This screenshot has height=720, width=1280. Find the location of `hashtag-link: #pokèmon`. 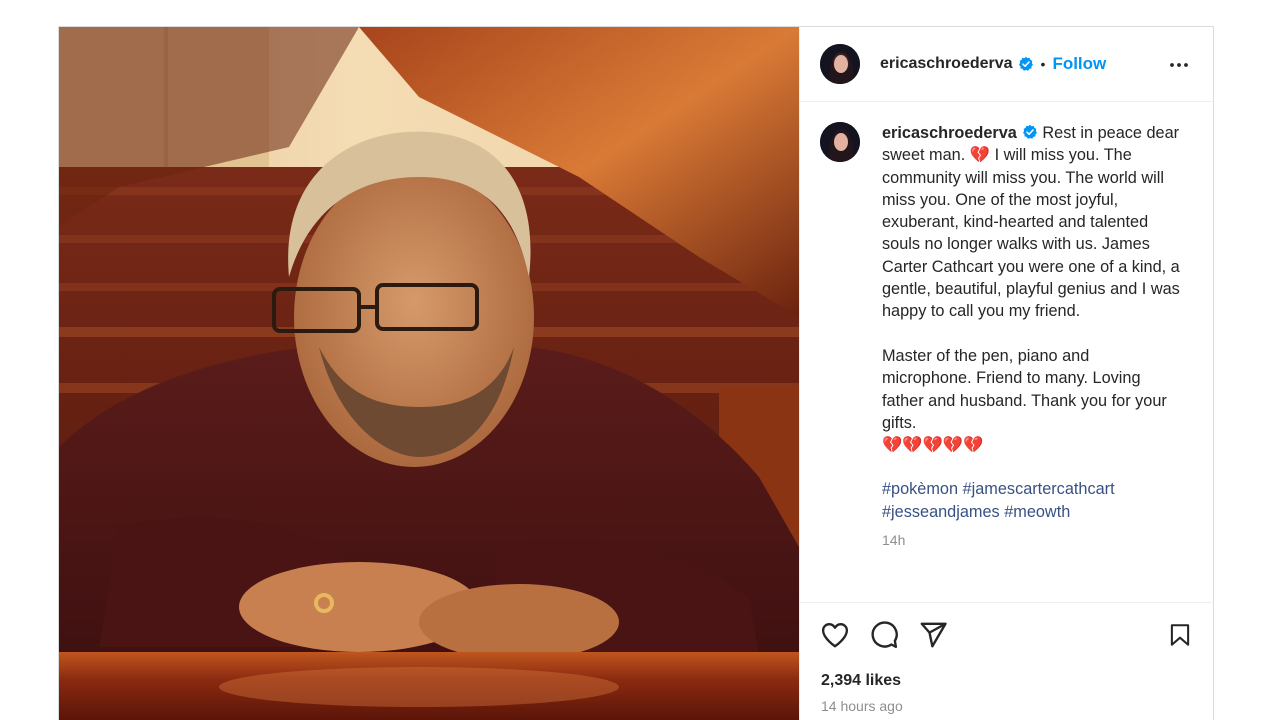

hashtag-link: #pokèmon is located at coordinates (920, 489).